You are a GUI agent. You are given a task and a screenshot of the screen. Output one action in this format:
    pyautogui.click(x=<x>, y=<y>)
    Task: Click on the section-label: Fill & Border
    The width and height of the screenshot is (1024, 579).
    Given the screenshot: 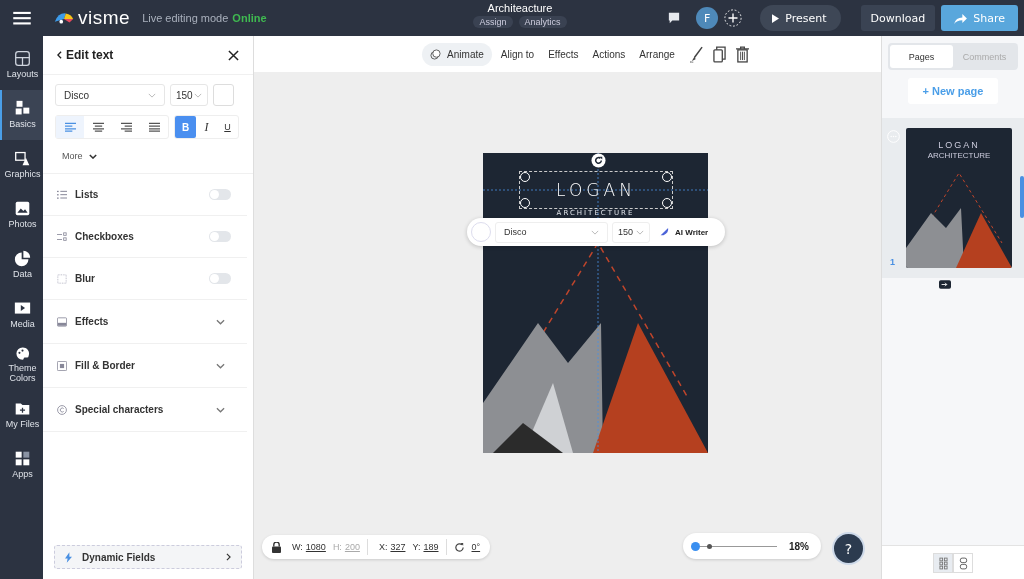 What is the action you would take?
    pyautogui.click(x=105, y=365)
    